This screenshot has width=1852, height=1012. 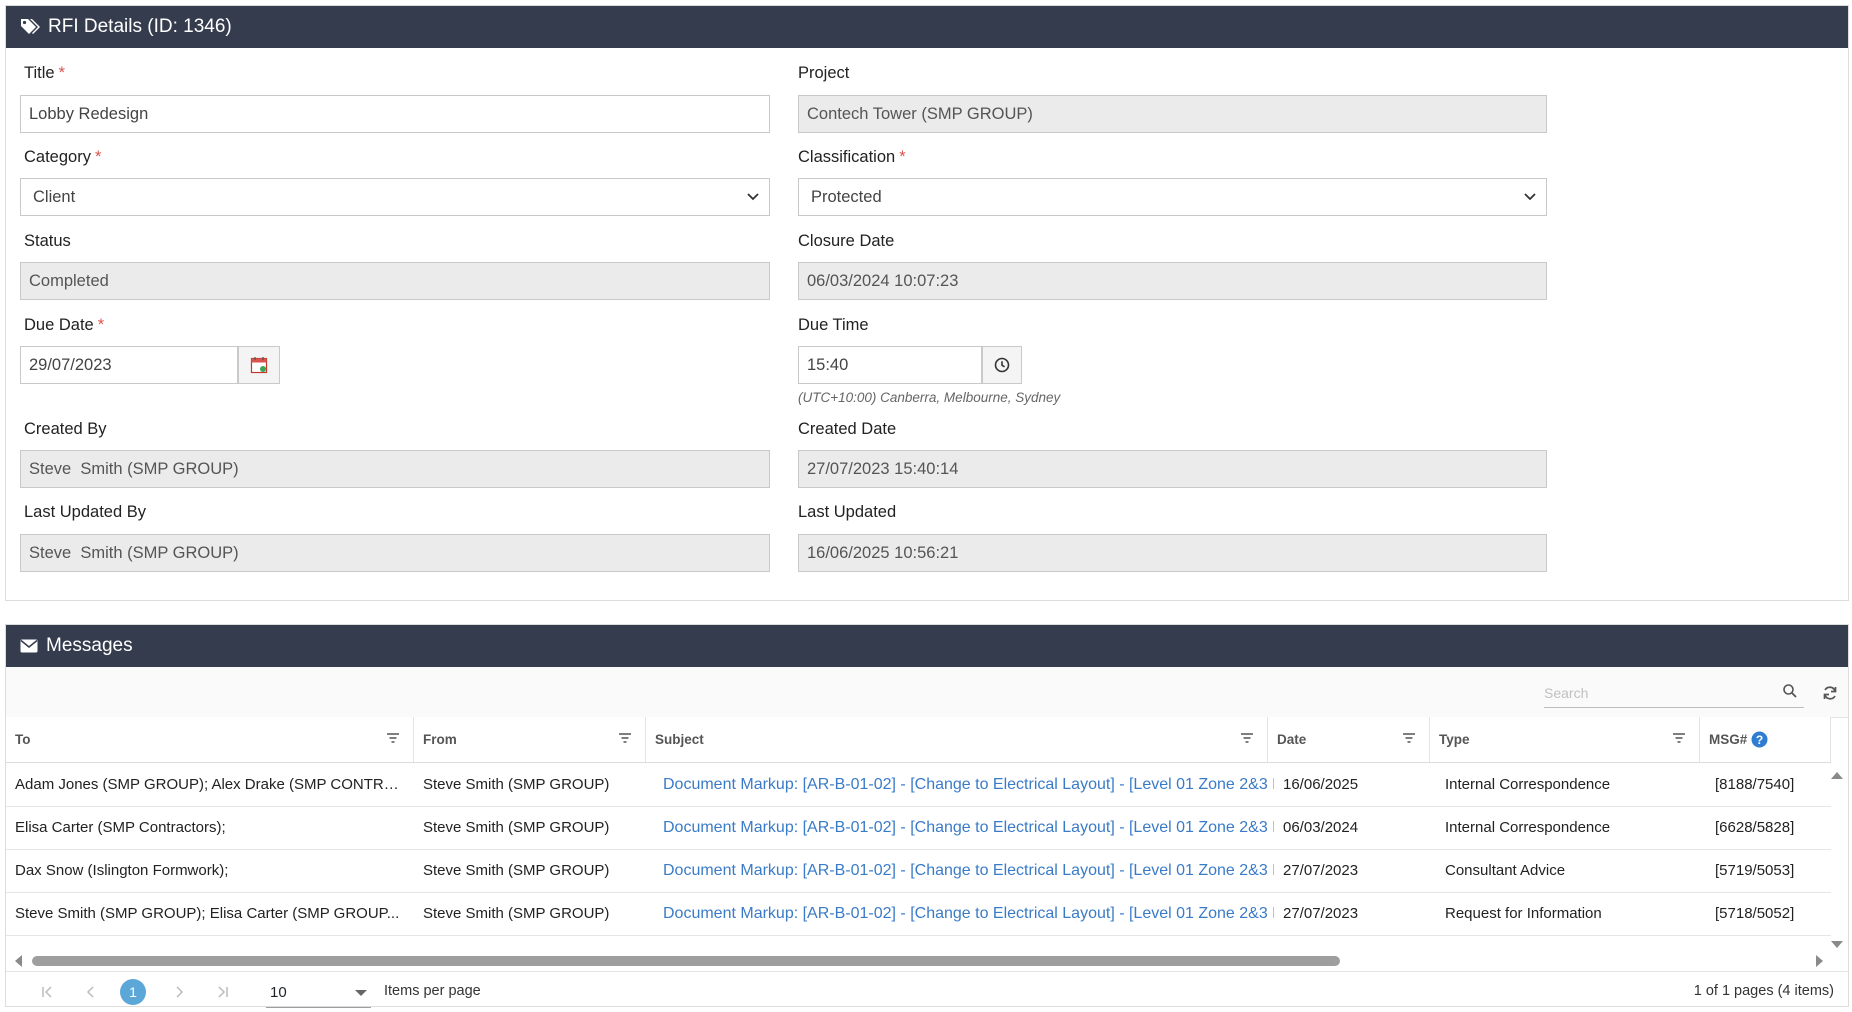 I want to click on created-by-value: Steve Smith (SMP GROUP), so click(x=134, y=468).